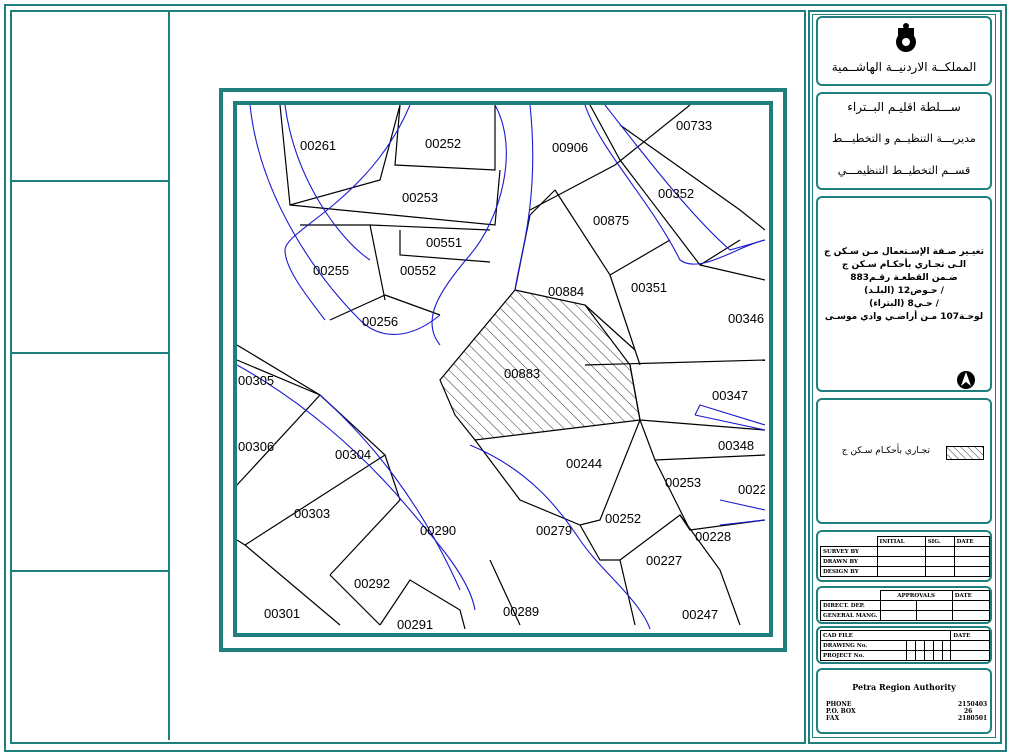 The height and width of the screenshot is (754, 1009). What do you see at coordinates (312, 513) in the screenshot?
I see `parcel-label: 00303` at bounding box center [312, 513].